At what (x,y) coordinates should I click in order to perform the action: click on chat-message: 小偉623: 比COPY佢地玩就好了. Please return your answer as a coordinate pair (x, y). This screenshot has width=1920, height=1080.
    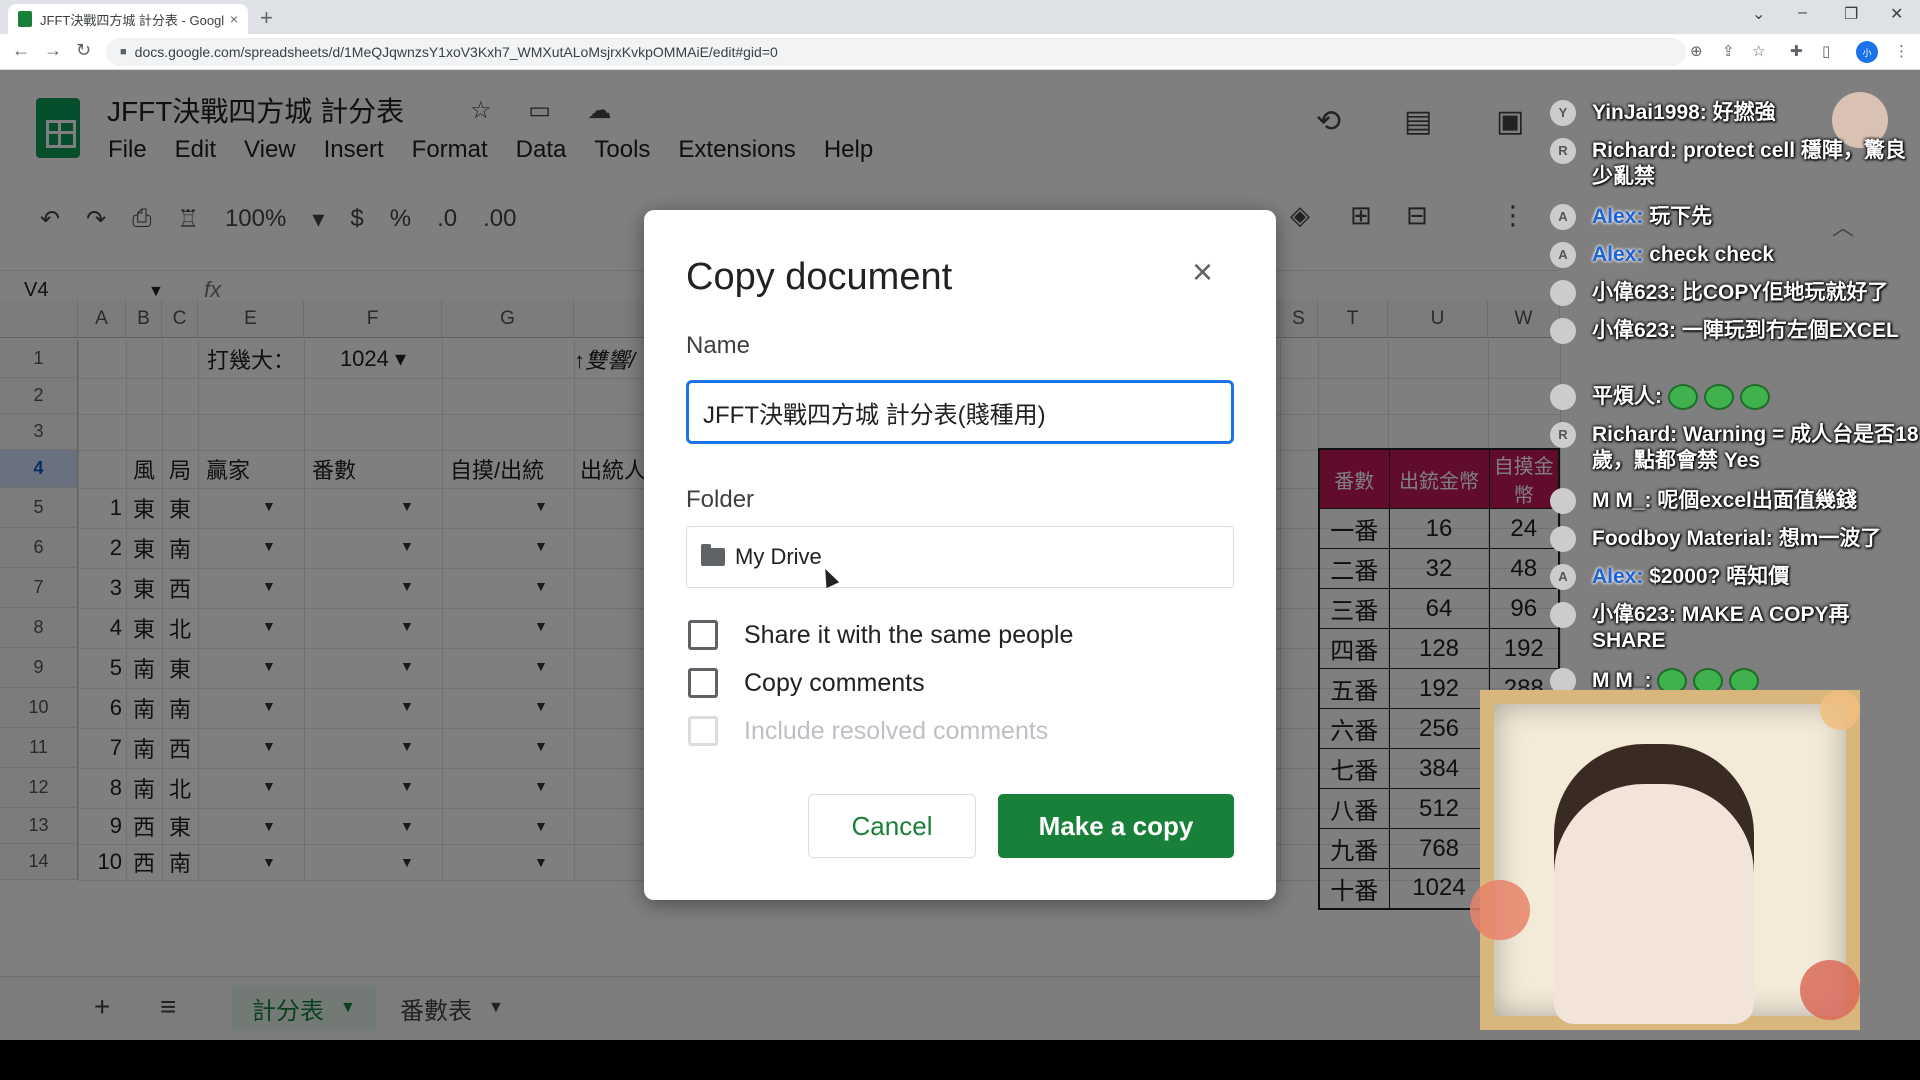
    Looking at the image, I should click on (1735, 293).